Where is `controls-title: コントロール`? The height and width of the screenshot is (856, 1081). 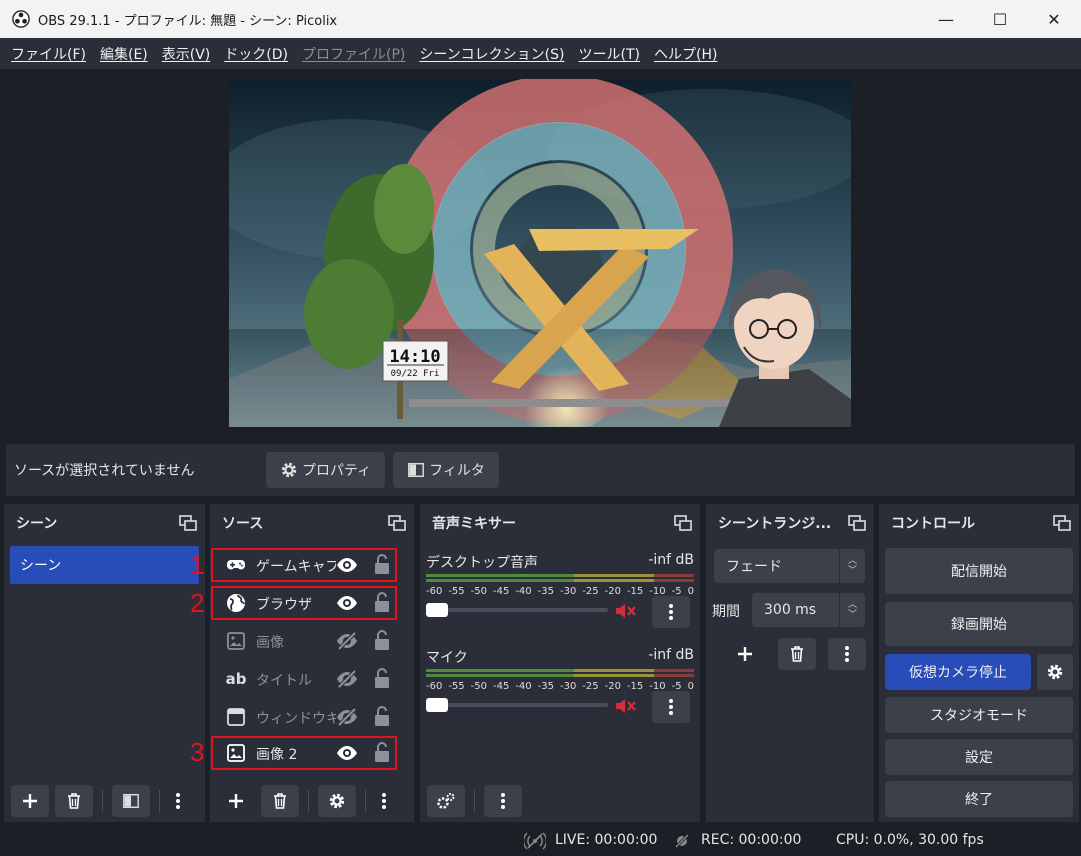
controls-title: コントロール is located at coordinates (933, 524).